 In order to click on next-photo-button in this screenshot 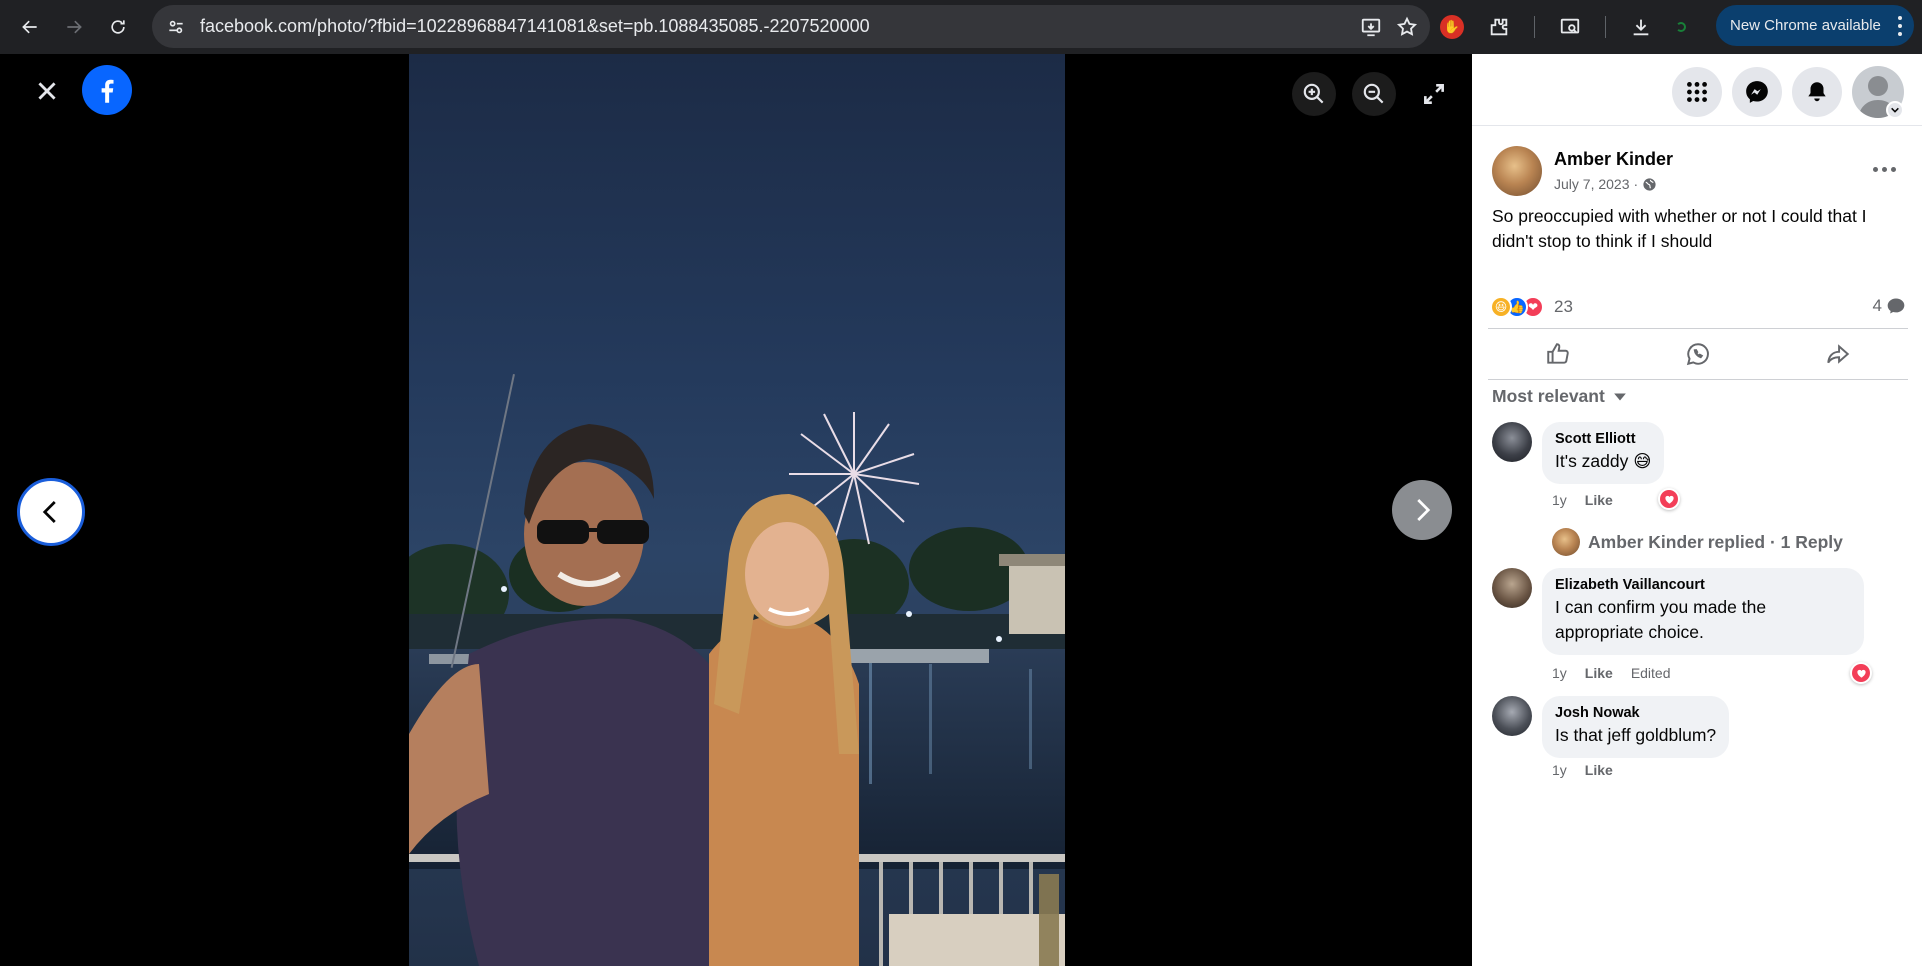, I will do `click(1422, 510)`.